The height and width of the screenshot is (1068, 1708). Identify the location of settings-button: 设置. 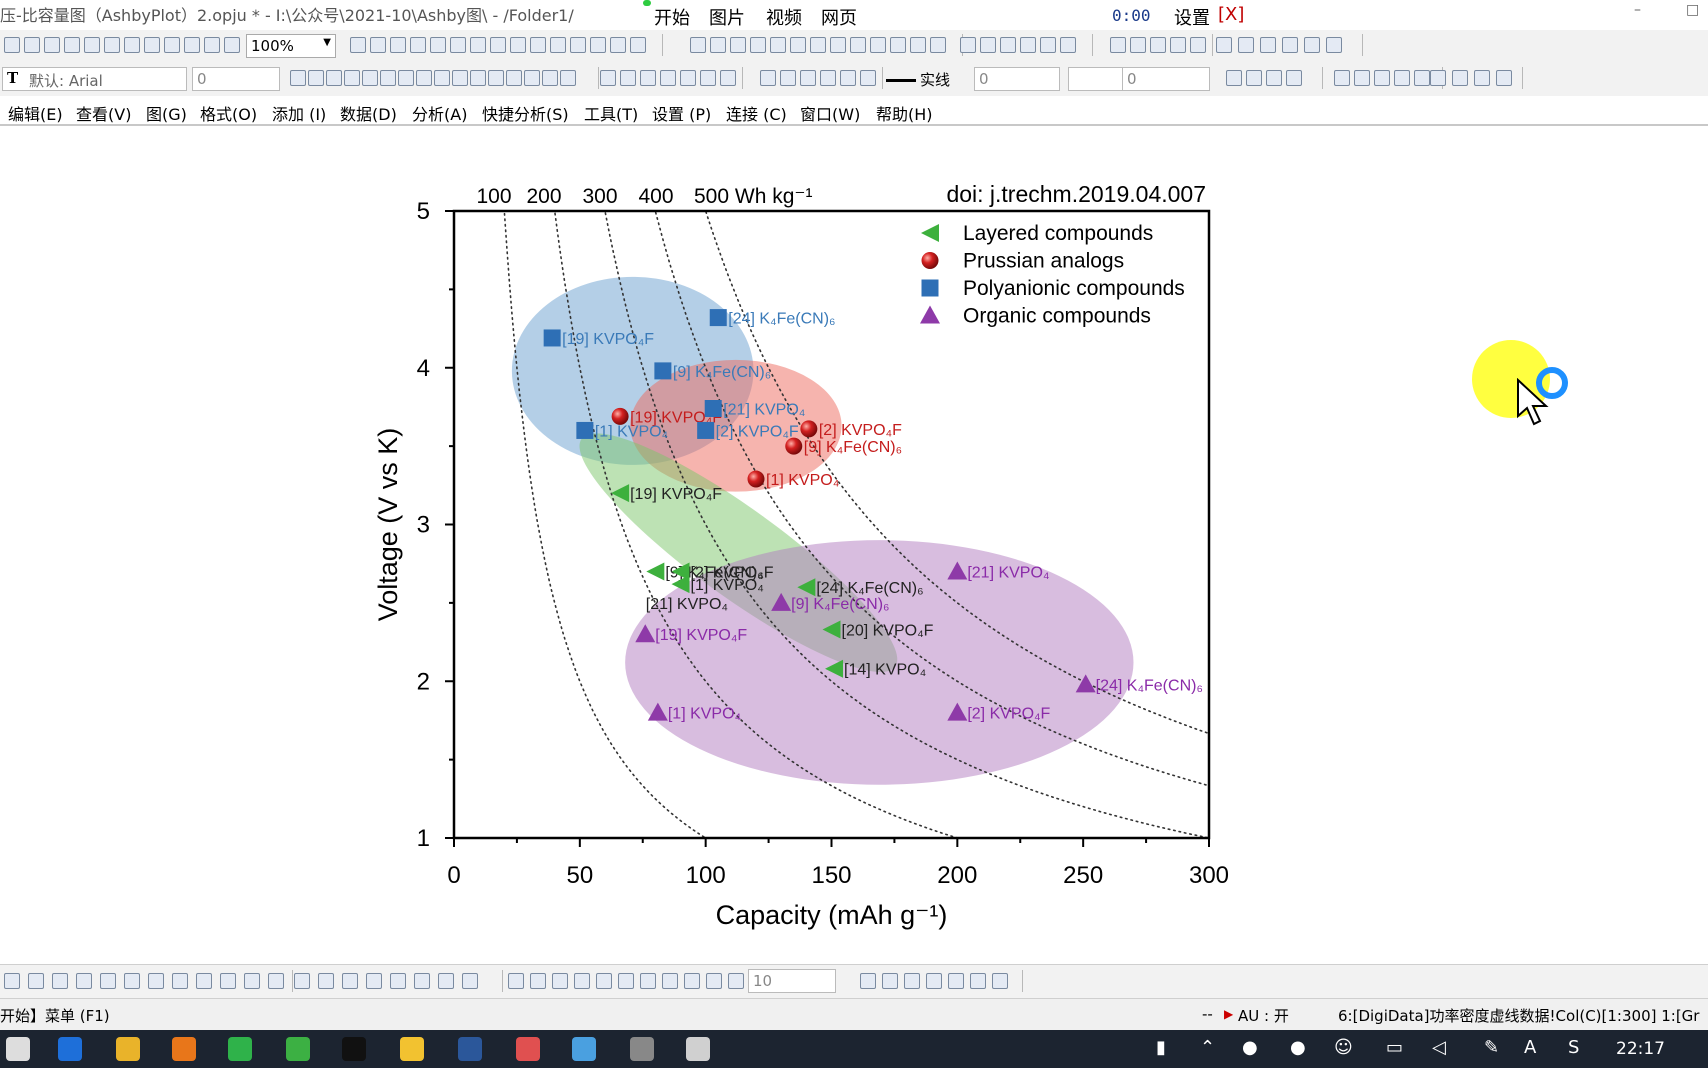
(1192, 17).